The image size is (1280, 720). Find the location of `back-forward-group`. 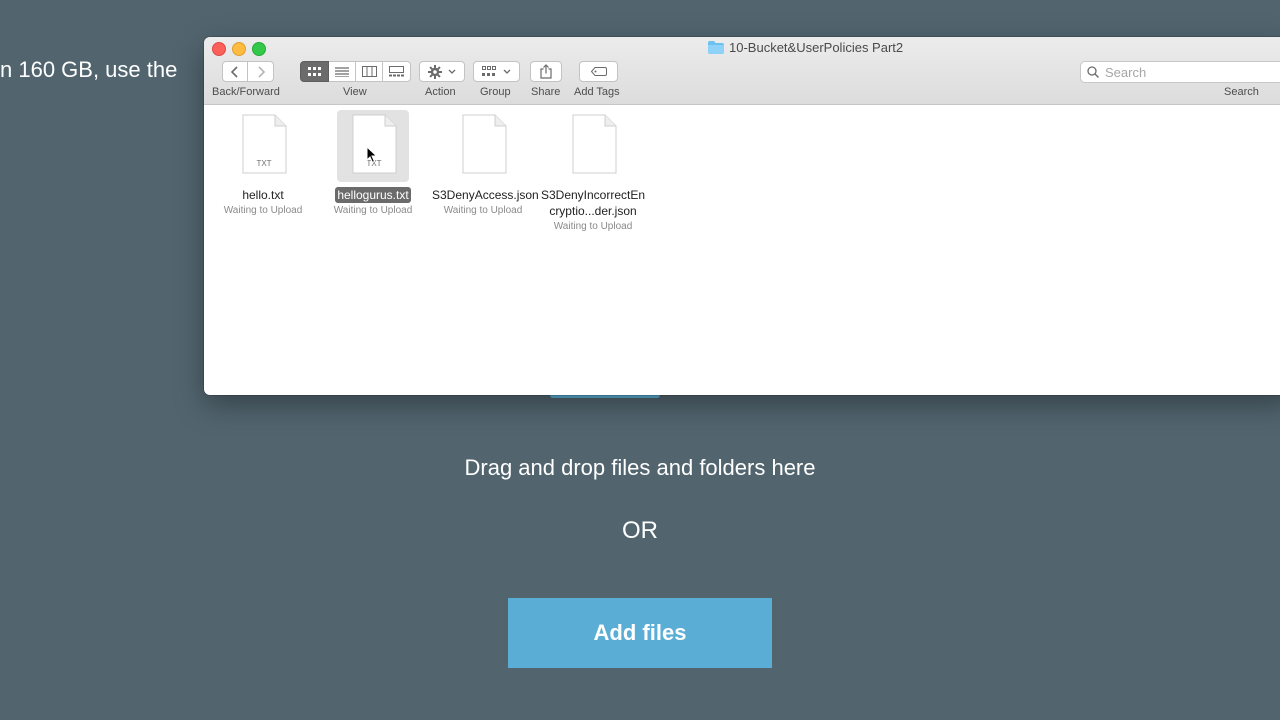

back-forward-group is located at coordinates (248, 71).